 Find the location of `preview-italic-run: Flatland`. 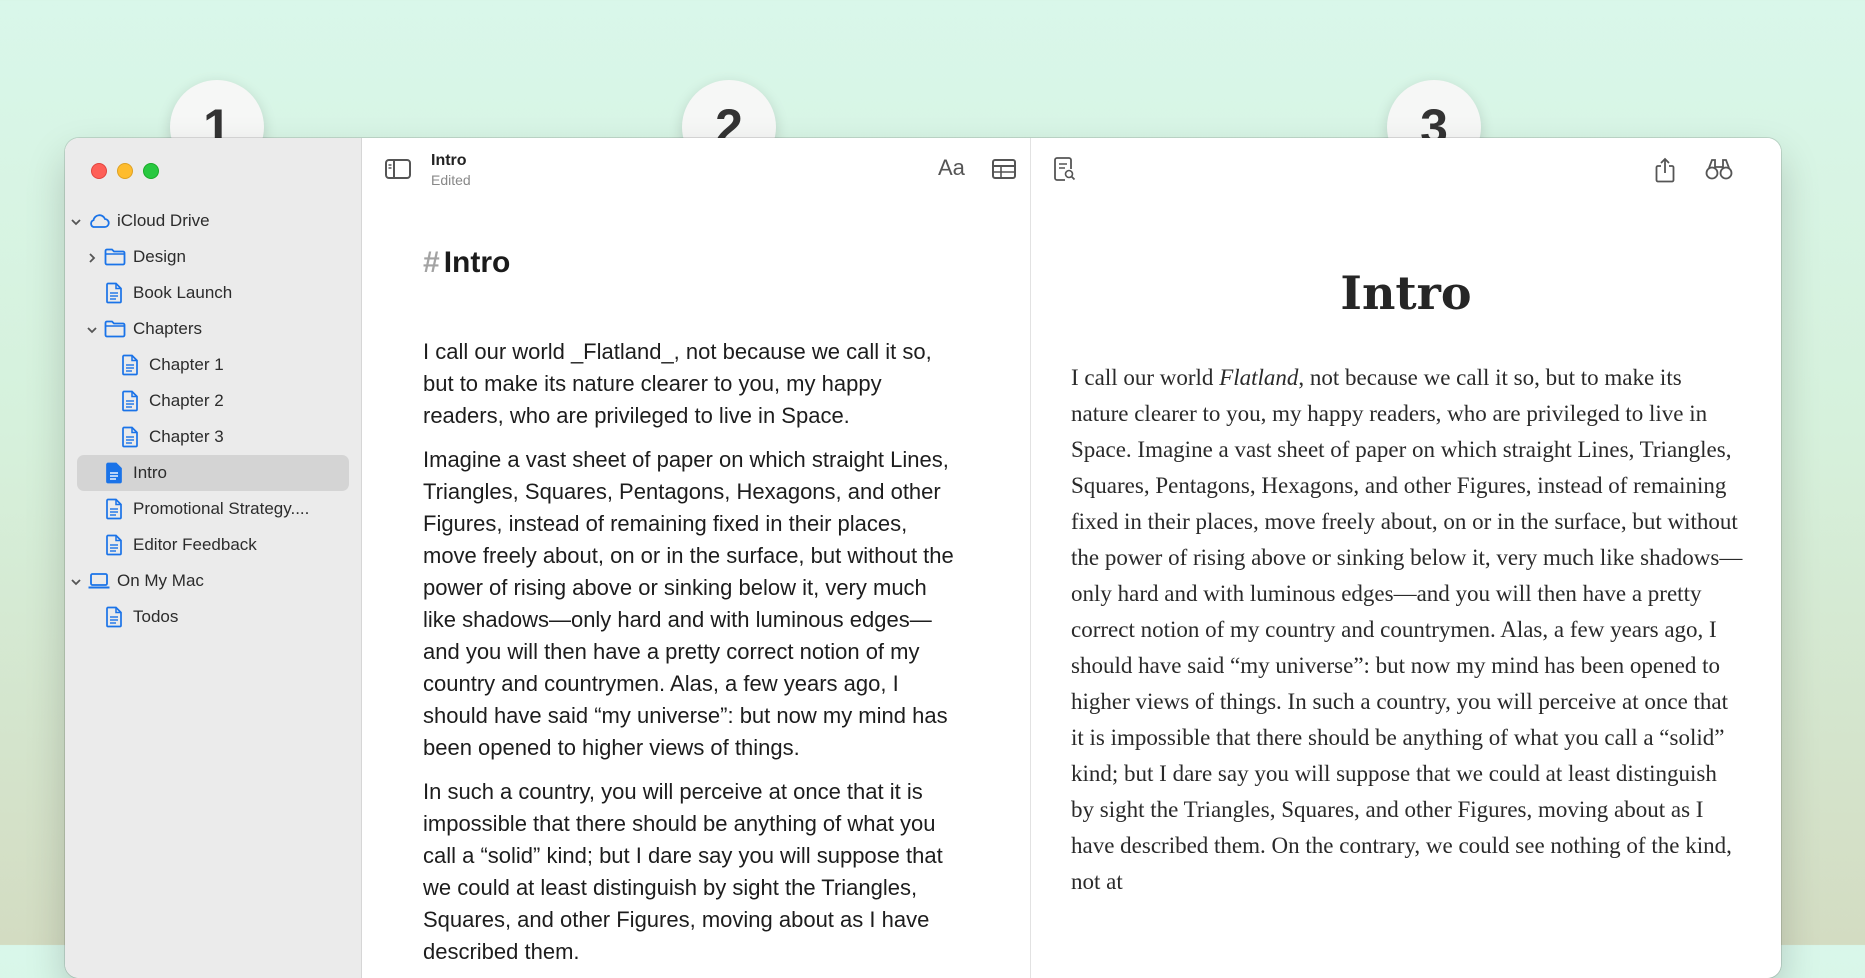

preview-italic-run: Flatland is located at coordinates (1259, 377).